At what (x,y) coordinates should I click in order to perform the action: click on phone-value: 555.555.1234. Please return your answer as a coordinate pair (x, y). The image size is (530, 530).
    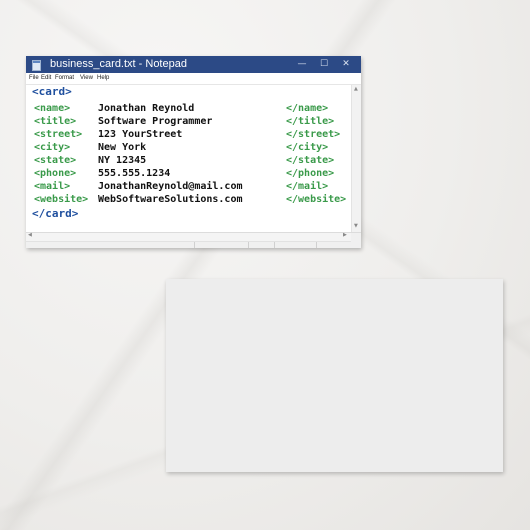
    Looking at the image, I should click on (134, 173).